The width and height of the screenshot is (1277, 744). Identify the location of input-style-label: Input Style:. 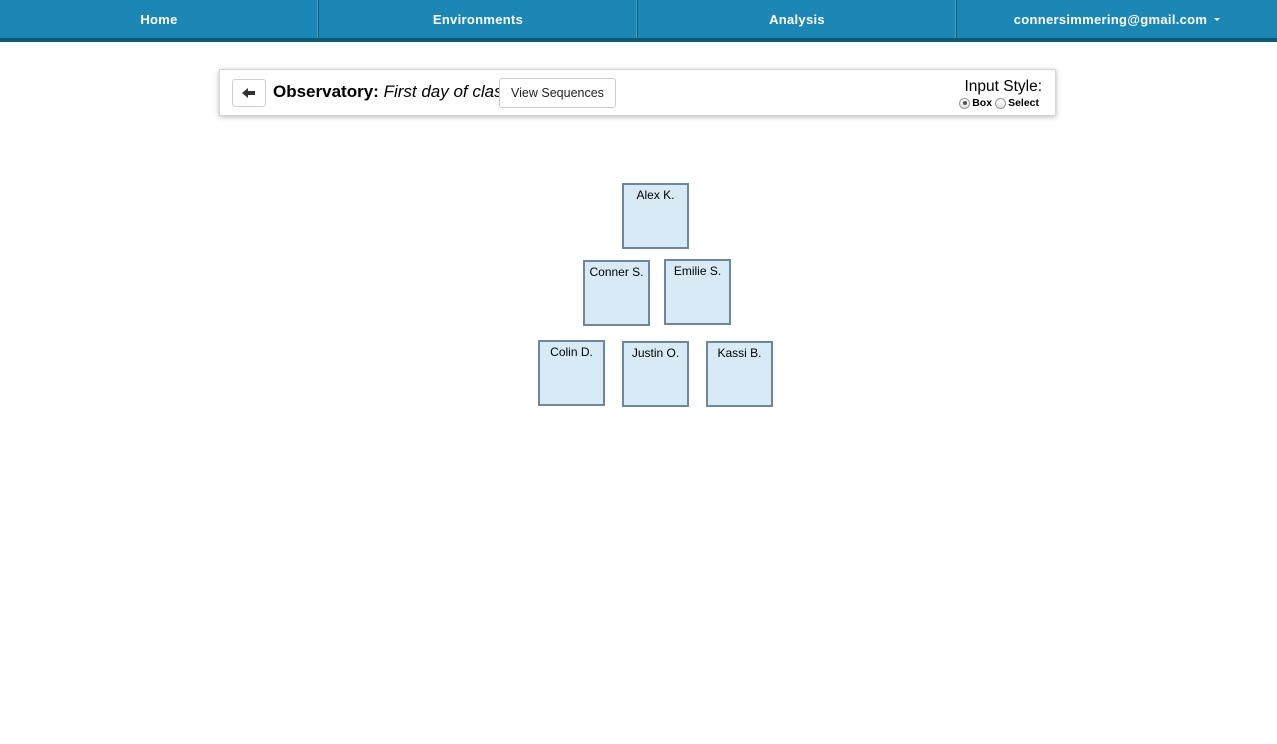
(1003, 86).